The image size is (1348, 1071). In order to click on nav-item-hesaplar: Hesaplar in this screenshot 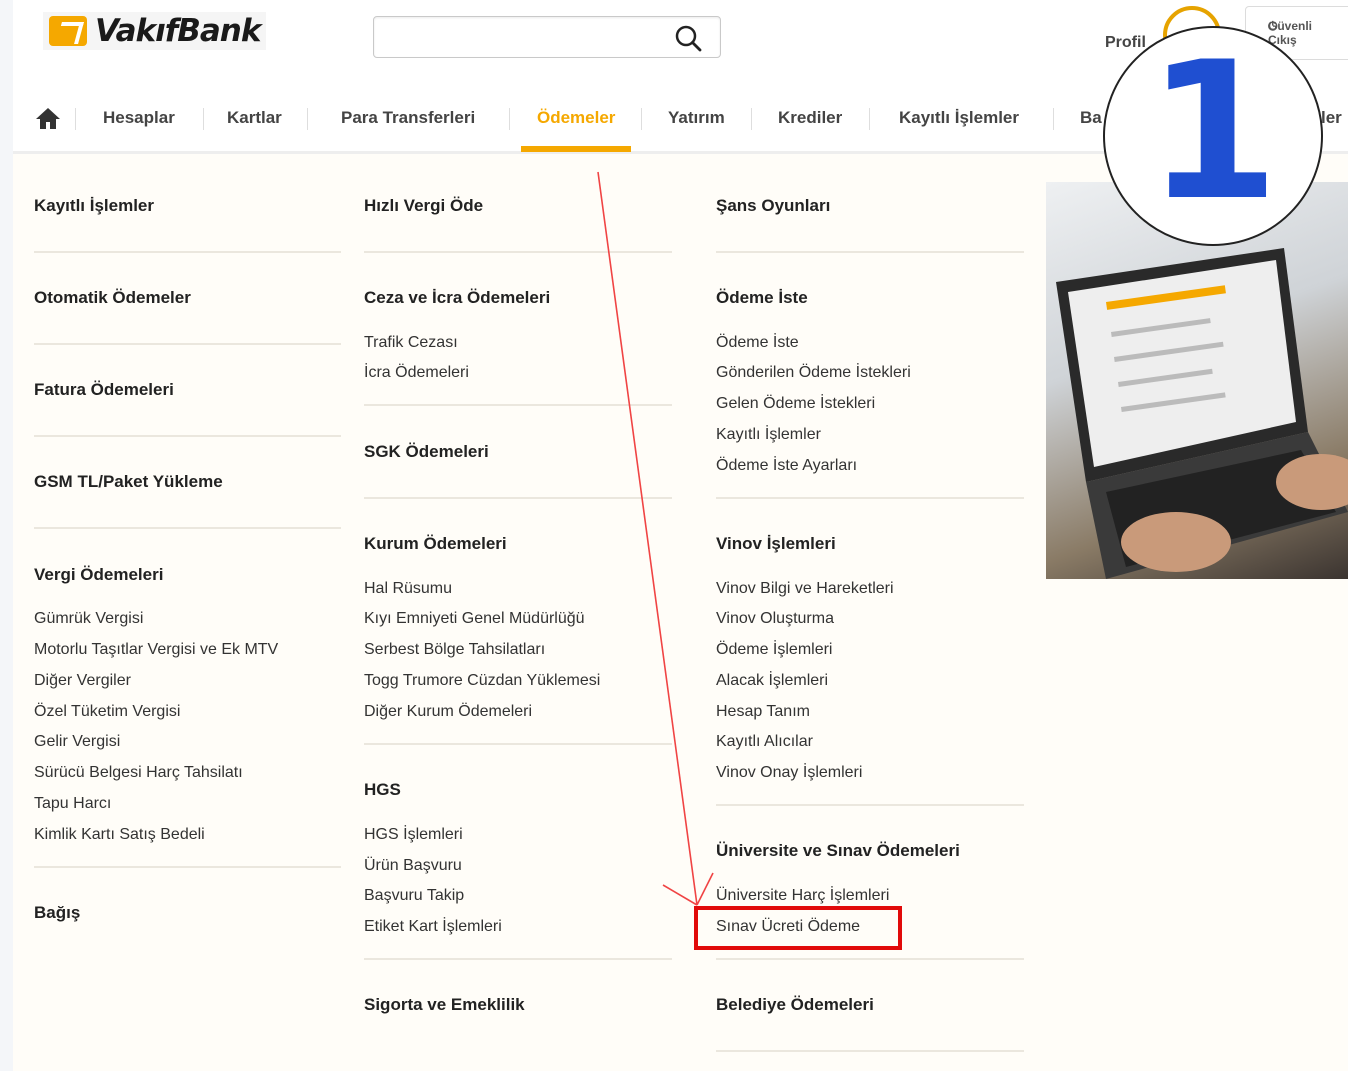, I will do `click(139, 118)`.